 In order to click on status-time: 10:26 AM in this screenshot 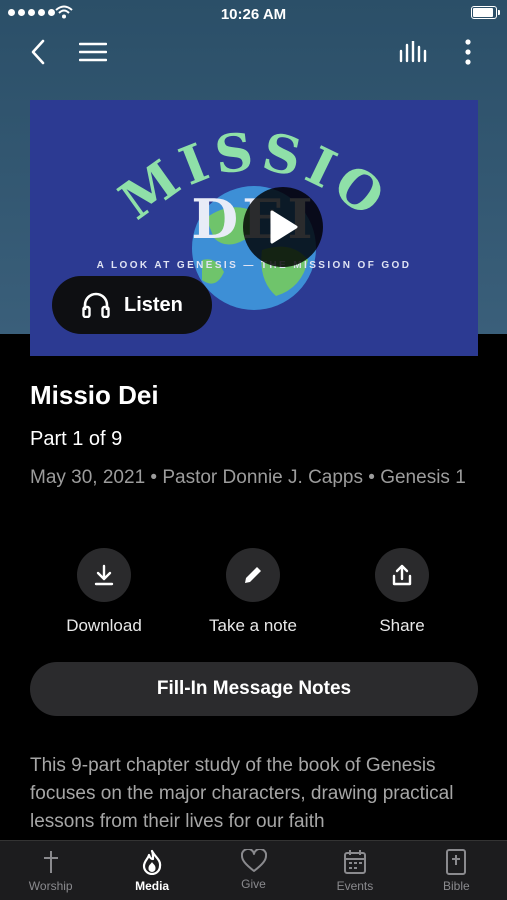, I will do `click(253, 14)`.